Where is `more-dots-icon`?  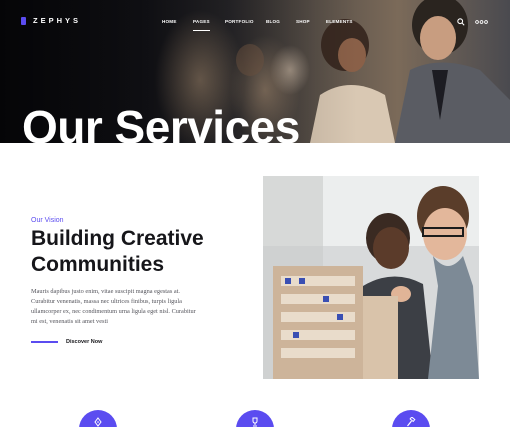 more-dots-icon is located at coordinates (481, 22).